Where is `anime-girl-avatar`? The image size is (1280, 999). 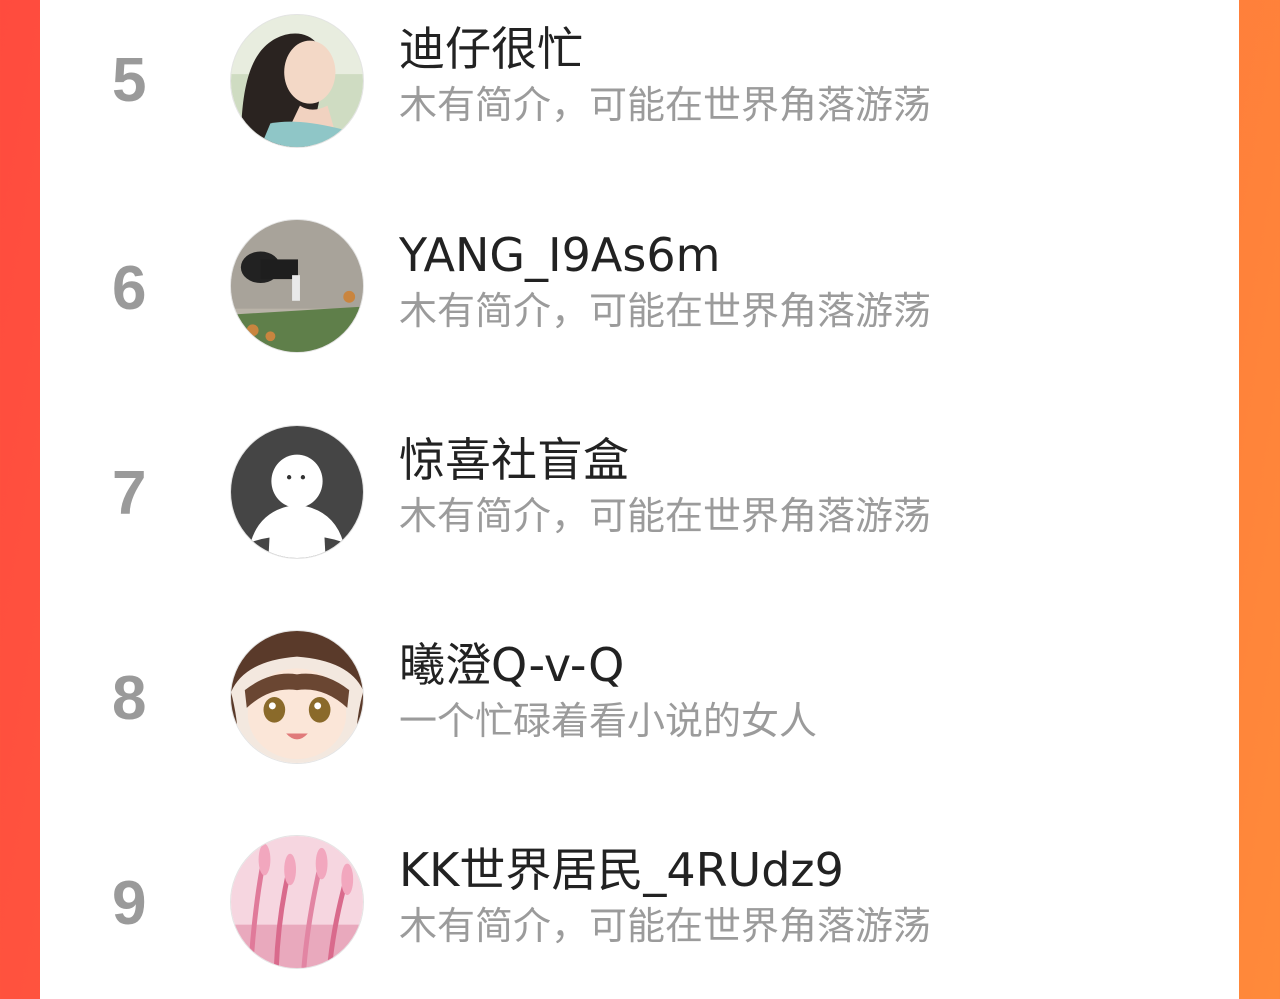
anime-girl-avatar is located at coordinates (297, 697).